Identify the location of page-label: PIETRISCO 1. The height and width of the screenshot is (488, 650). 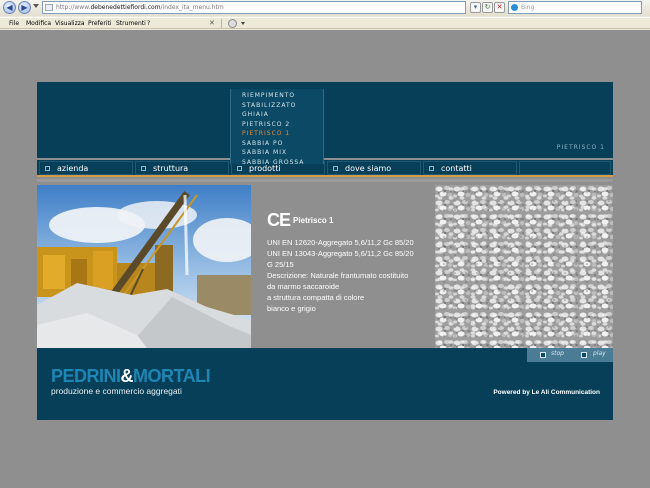
(580, 147).